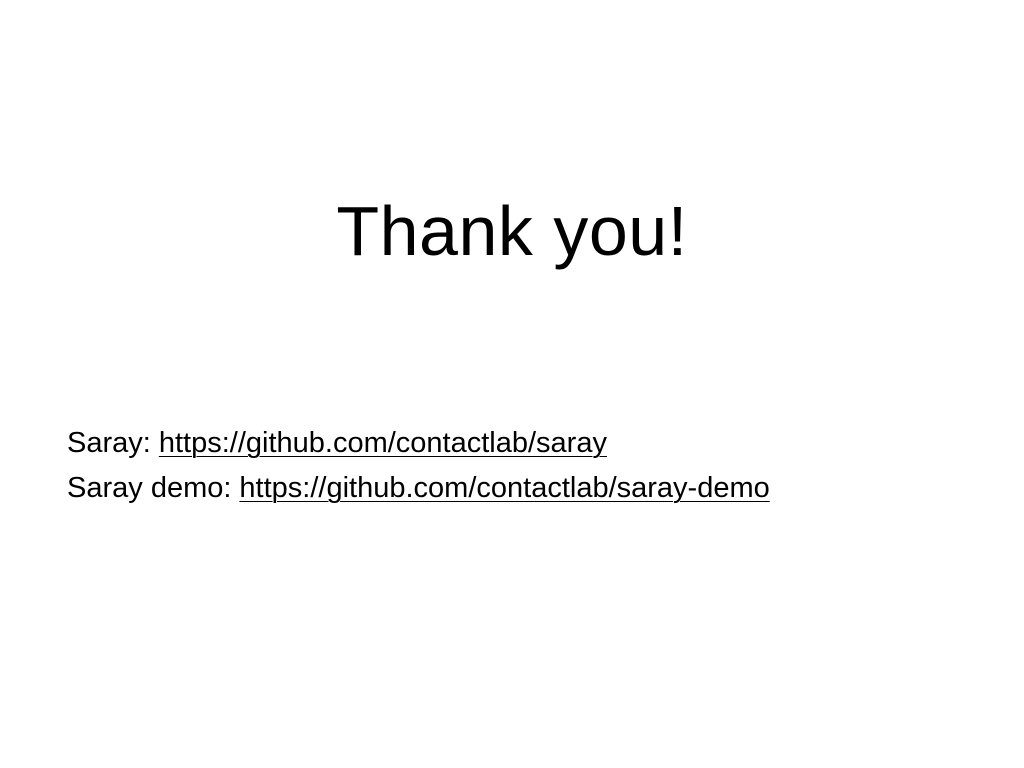 This screenshot has height=768, width=1024. Describe the element at coordinates (504, 488) in the screenshot. I see `saray-demo-link: https://github.com/contactlab/saray-demo` at that location.